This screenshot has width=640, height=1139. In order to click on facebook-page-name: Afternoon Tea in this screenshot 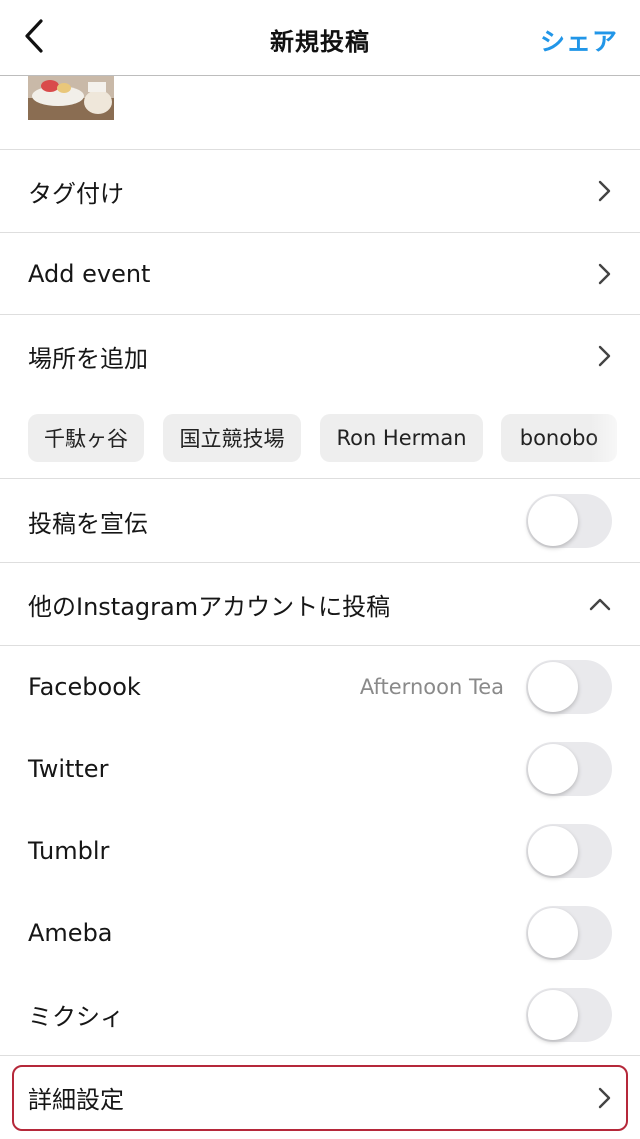, I will do `click(431, 687)`.